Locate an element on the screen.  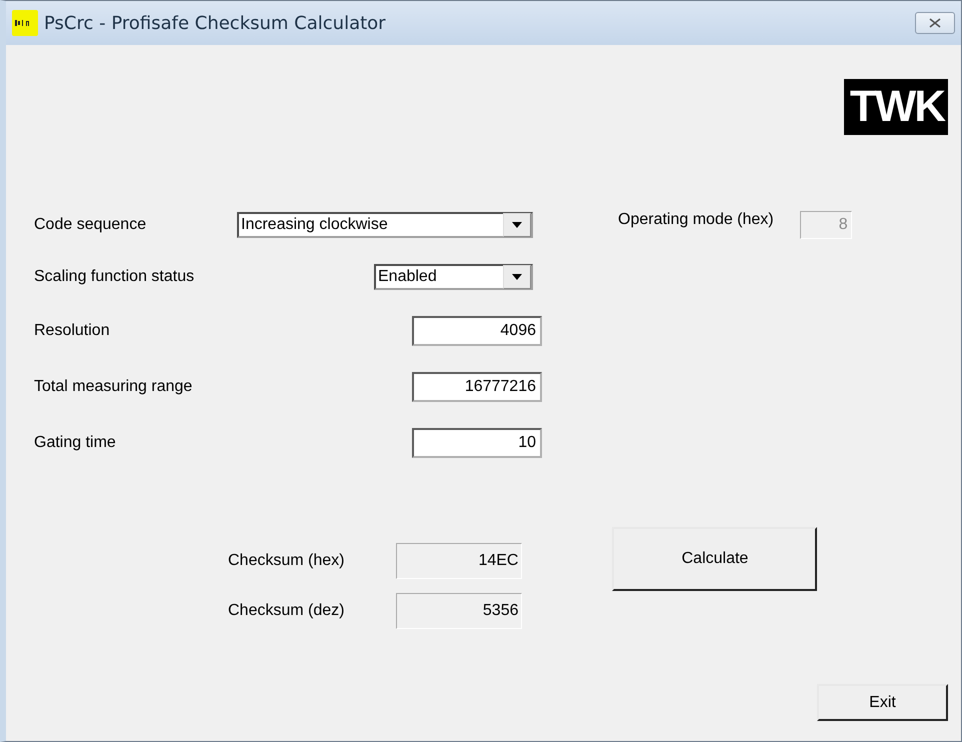
calculate-button: Calculate is located at coordinates (715, 559).